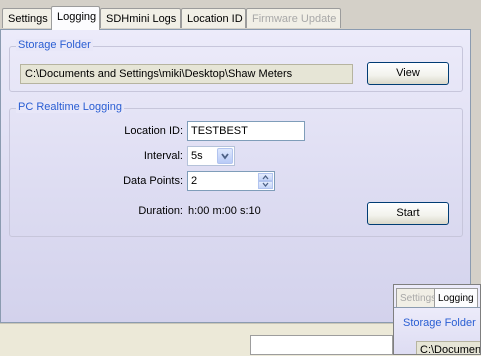  What do you see at coordinates (194, 181) in the screenshot?
I see `data-points-value: 2` at bounding box center [194, 181].